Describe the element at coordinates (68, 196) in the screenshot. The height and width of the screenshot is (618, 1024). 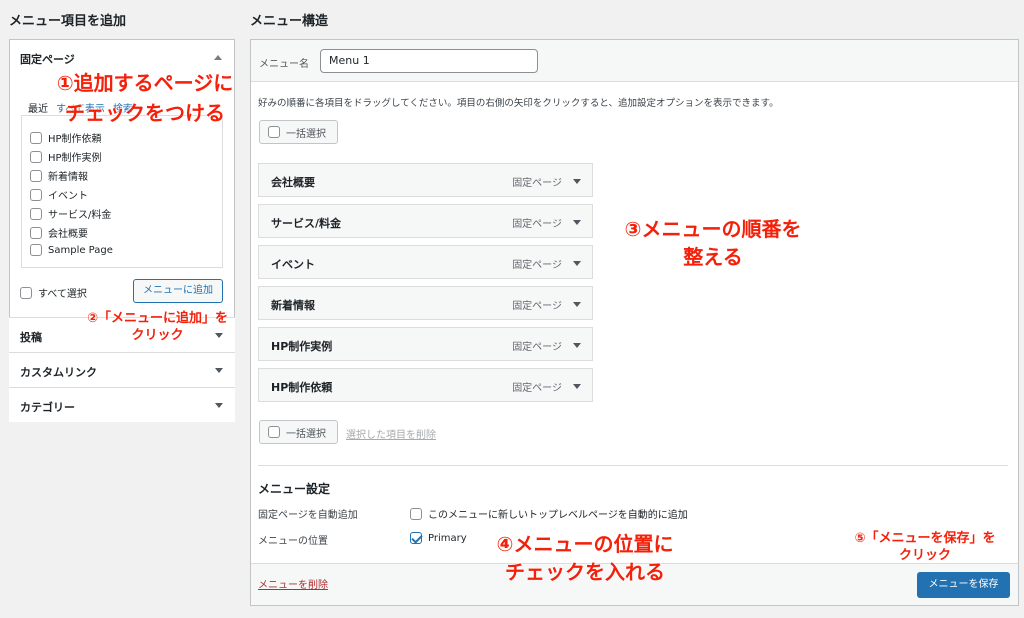
I see `page-item-label: イベント` at that location.